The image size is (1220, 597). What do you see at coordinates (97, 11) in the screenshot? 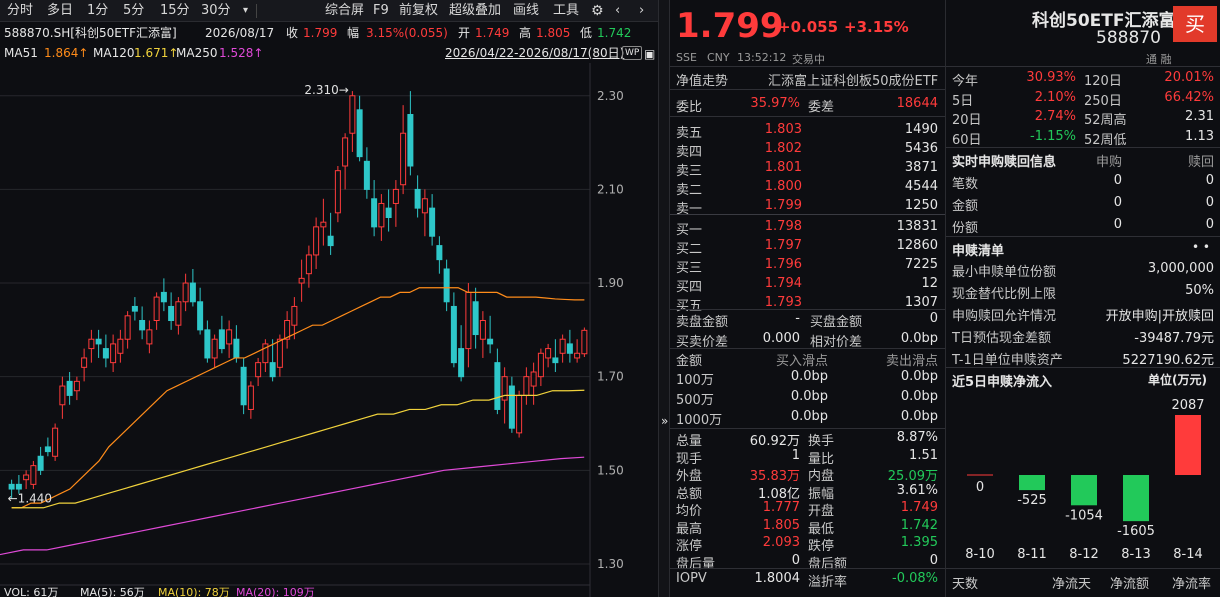
I see `period-tab-2: 1分` at bounding box center [97, 11].